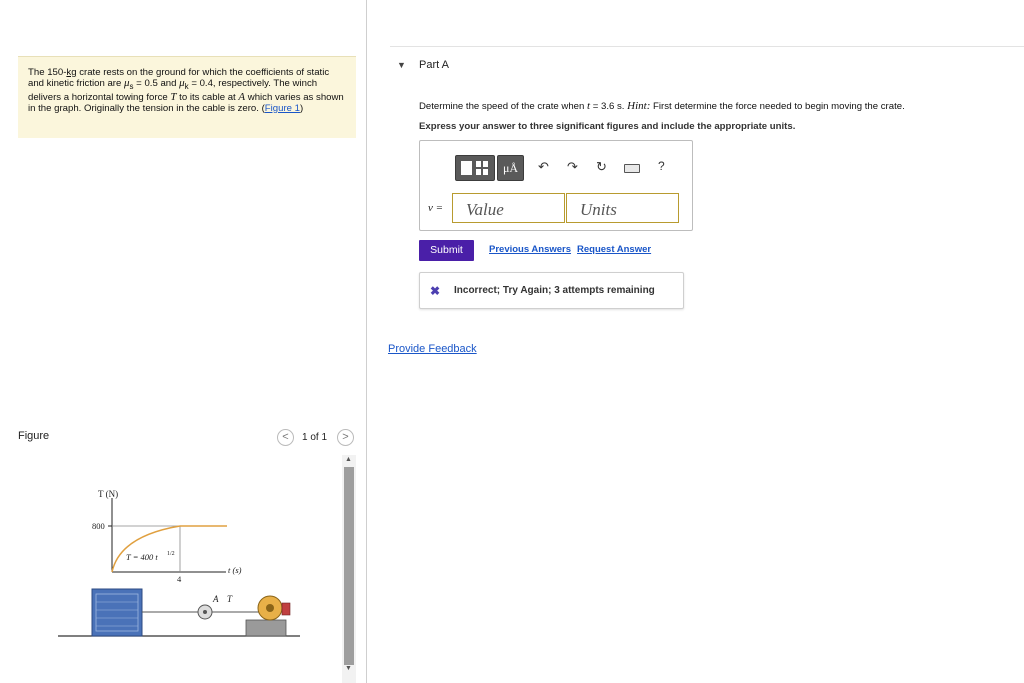 The height and width of the screenshot is (683, 1024). What do you see at coordinates (530, 249) in the screenshot?
I see `previous-answers-link: Previous Answers` at bounding box center [530, 249].